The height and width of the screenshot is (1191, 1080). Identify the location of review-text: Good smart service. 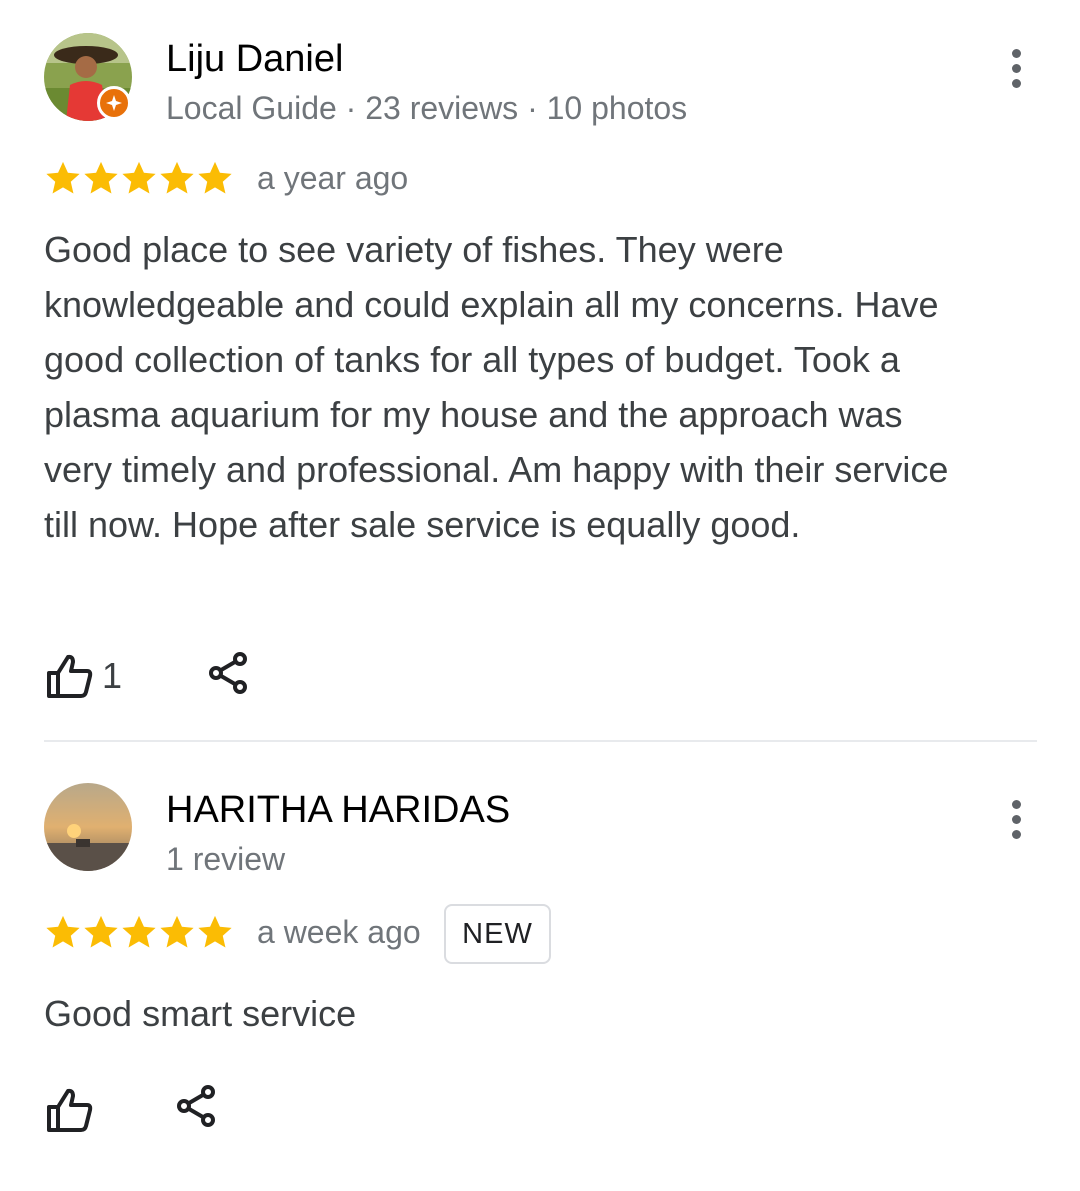
(200, 1013).